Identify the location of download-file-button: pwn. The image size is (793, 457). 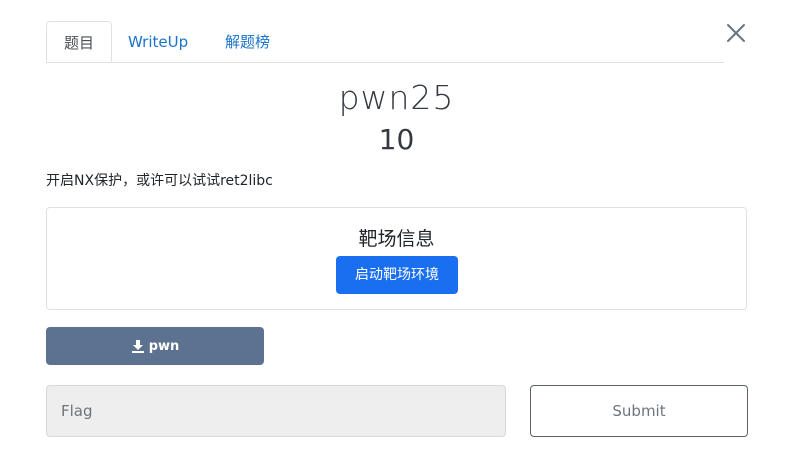
(155, 346).